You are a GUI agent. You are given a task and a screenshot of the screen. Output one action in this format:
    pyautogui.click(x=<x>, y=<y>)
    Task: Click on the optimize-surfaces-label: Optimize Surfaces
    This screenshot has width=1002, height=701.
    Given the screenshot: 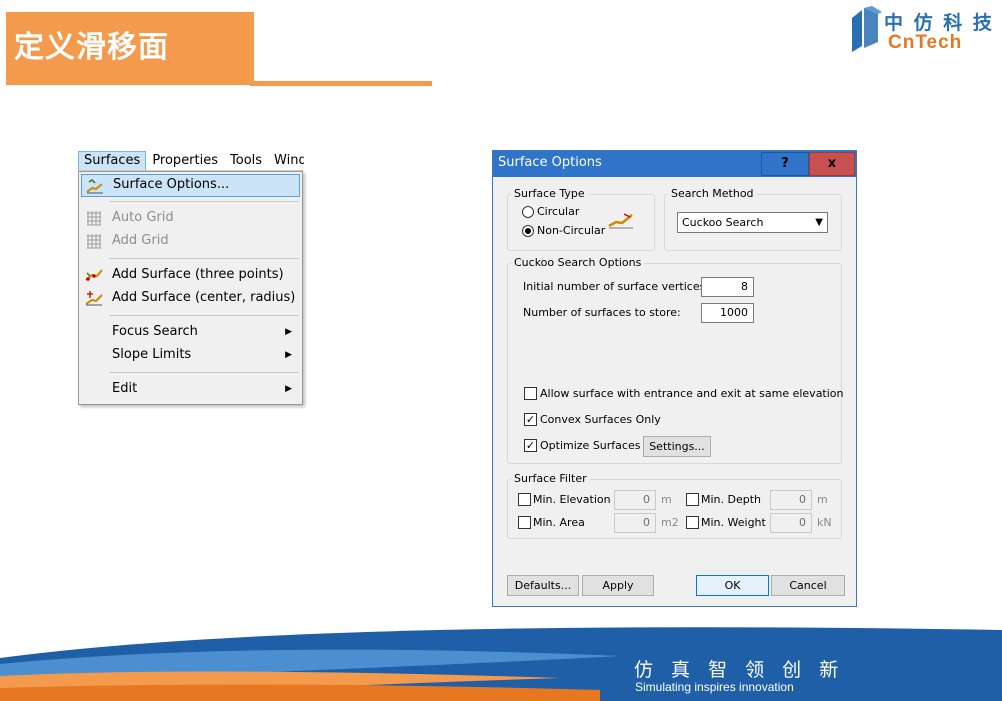 What is the action you would take?
    pyautogui.click(x=590, y=445)
    